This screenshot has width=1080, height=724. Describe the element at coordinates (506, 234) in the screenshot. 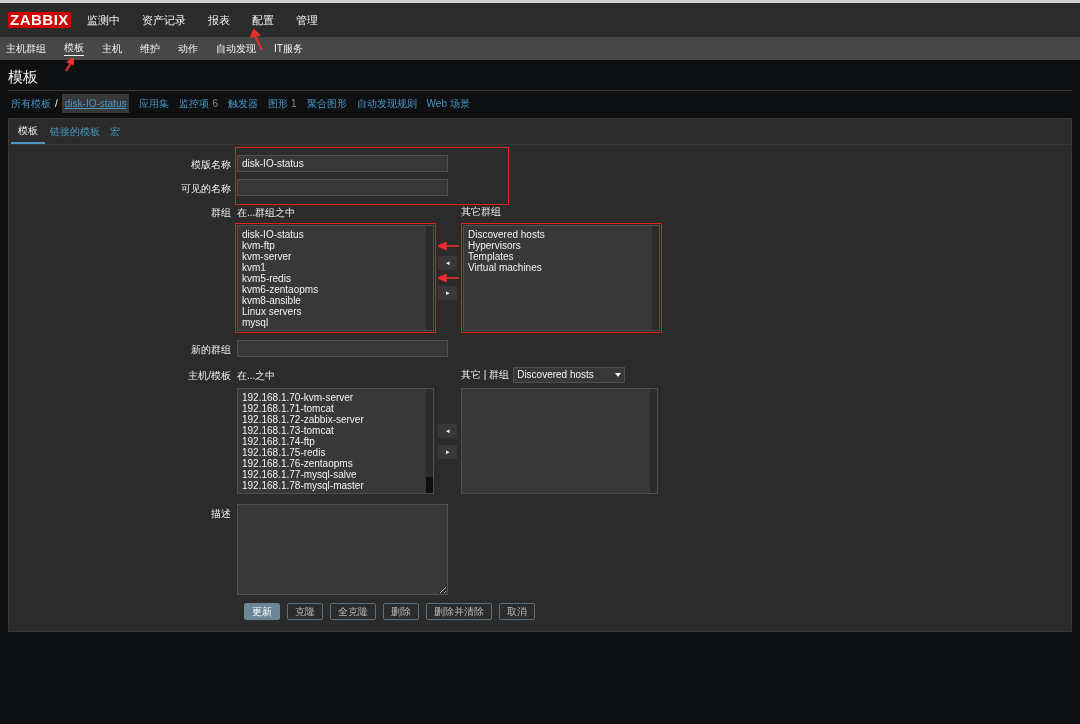

I see `list-item: Discovered hosts` at that location.